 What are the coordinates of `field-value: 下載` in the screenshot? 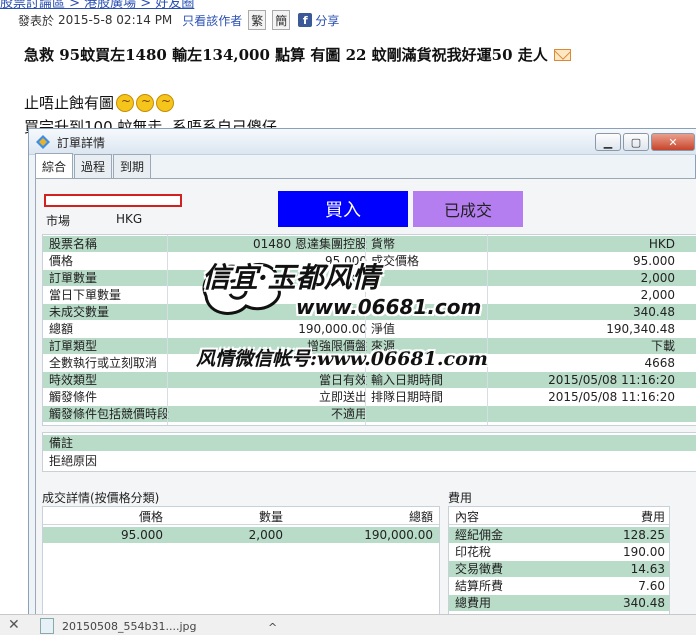 It's located at (662, 346).